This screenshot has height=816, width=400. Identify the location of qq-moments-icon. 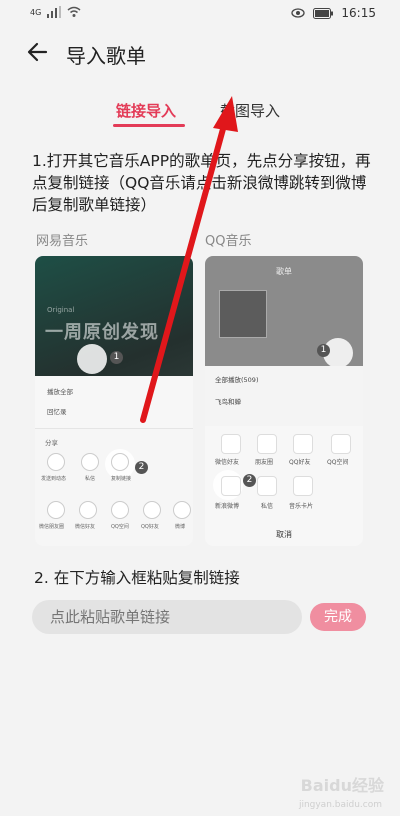
(267, 444).